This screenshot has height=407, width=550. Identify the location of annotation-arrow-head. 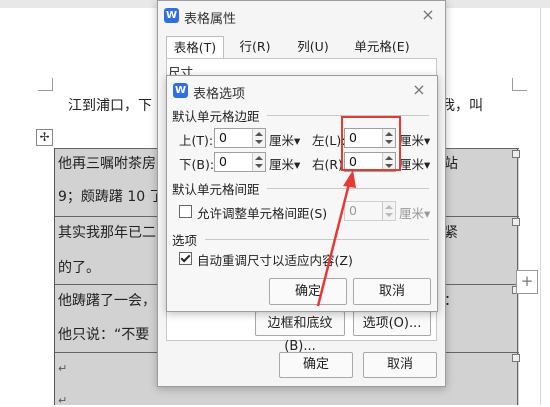
(349, 179).